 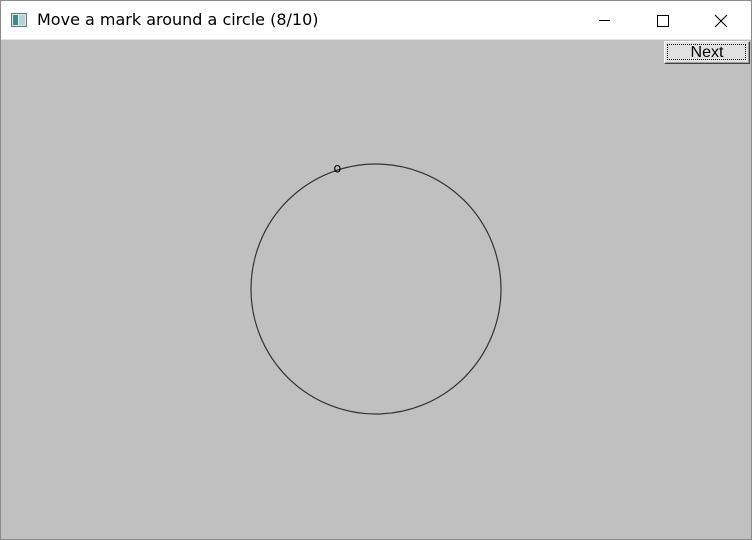 I want to click on app-window-icon, so click(x=19, y=19).